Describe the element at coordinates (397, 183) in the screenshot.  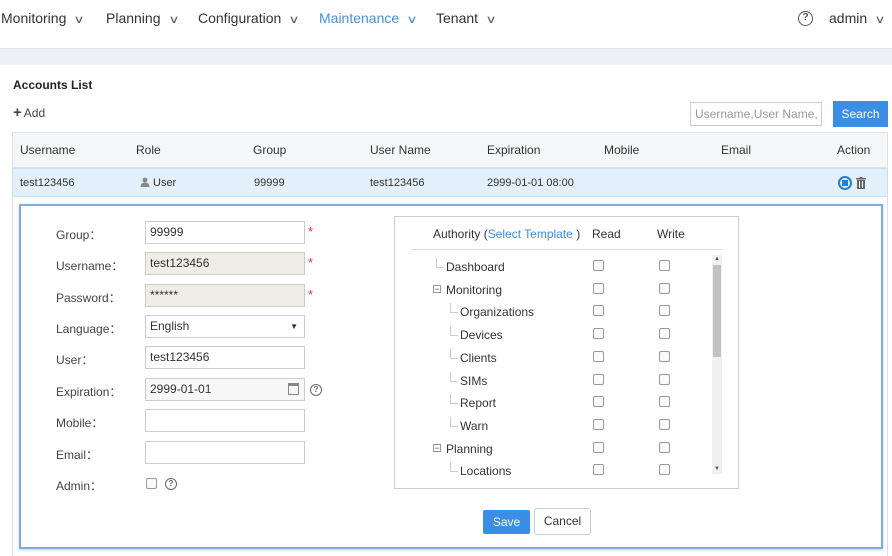
I see `cell-user-name: test123456` at that location.